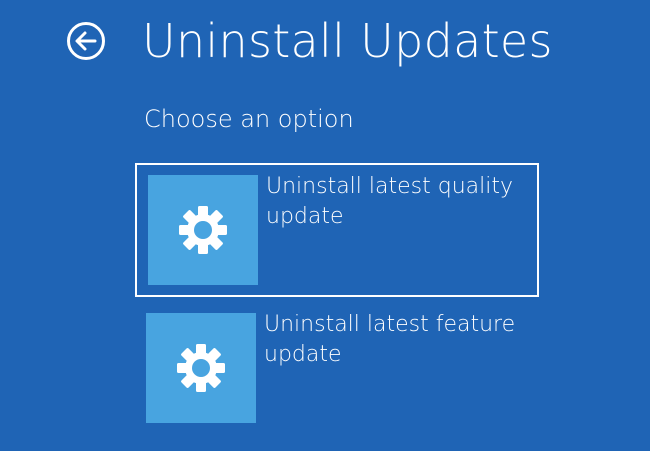 The image size is (650, 451). I want to click on back-arrow-circle-icon, so click(86, 41).